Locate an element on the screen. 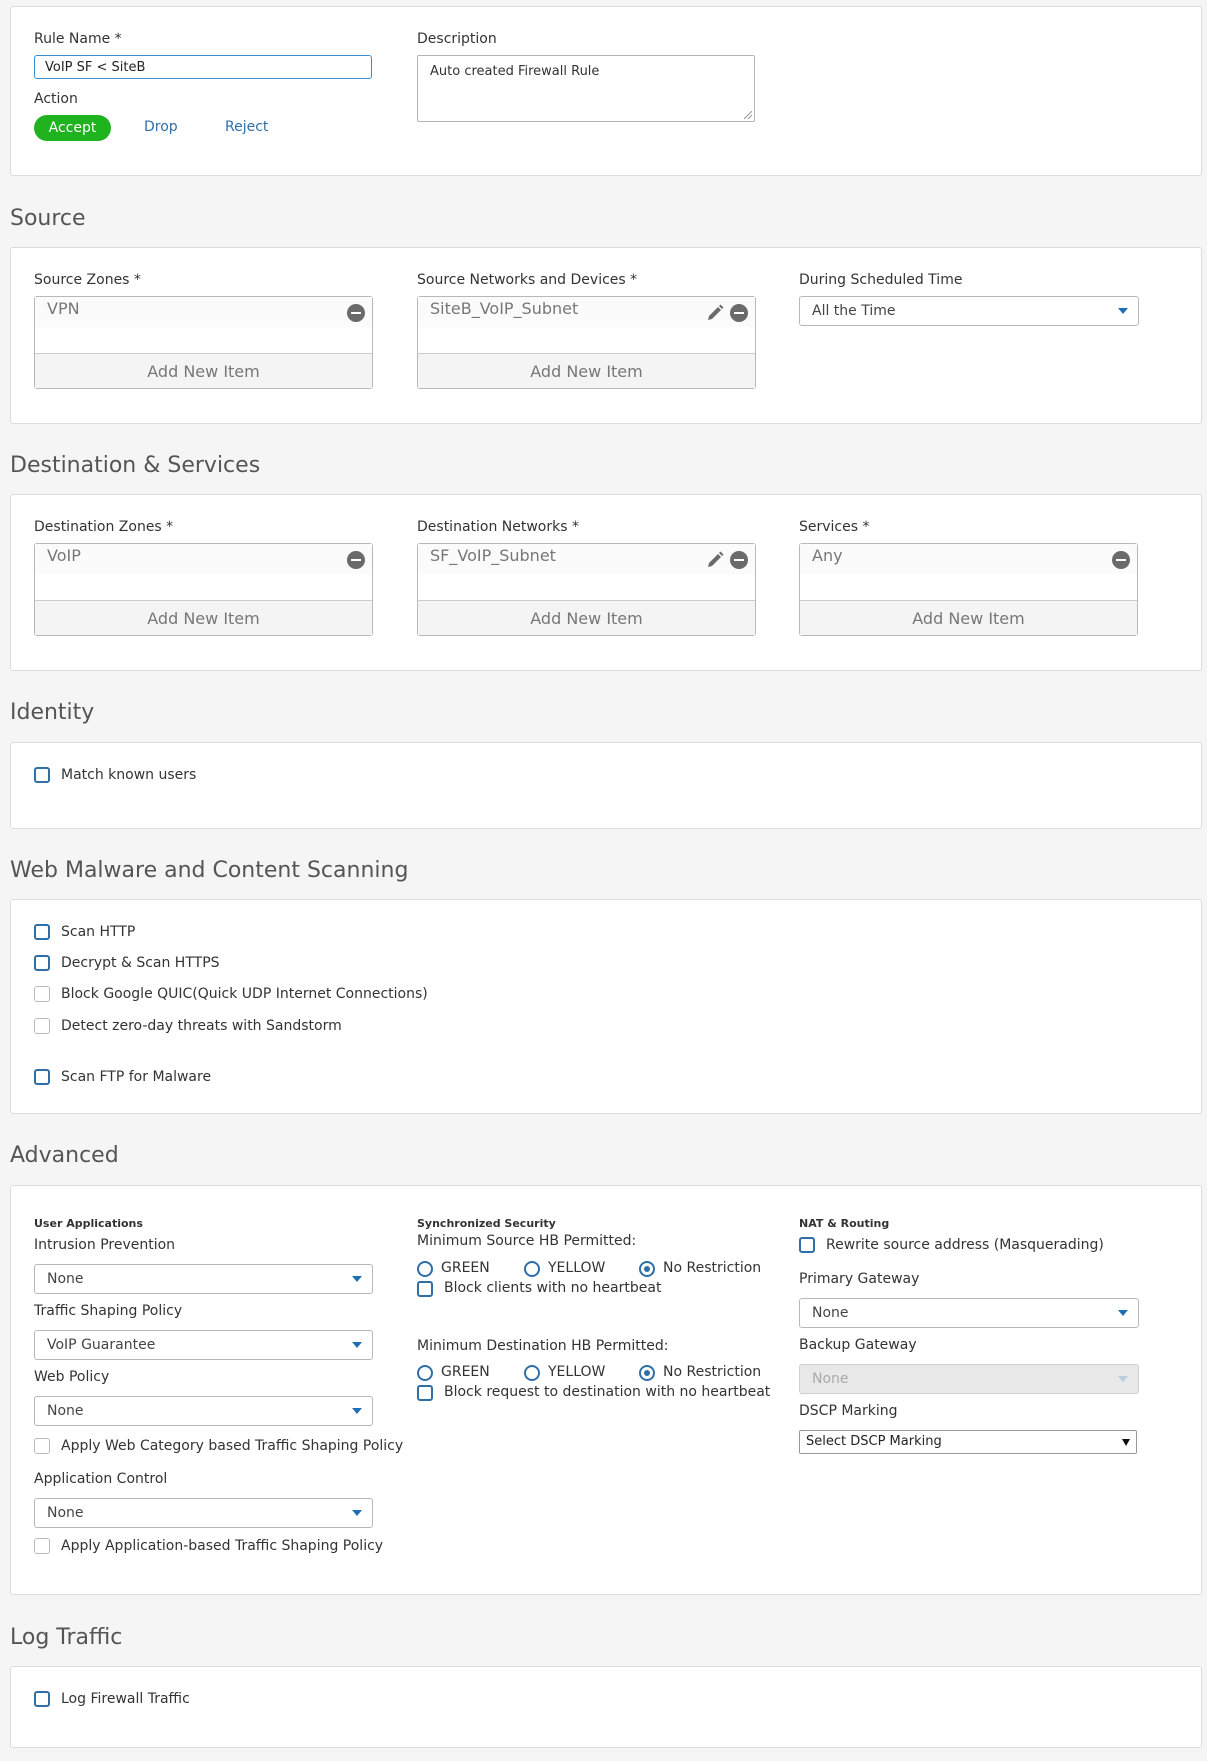  primary-gateway-value: None is located at coordinates (830, 1313).